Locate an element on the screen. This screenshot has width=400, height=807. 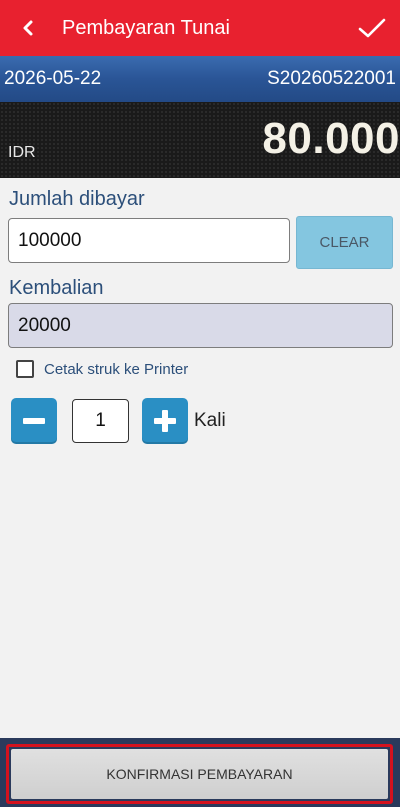
print-receipt-option: Cetak struk ke Printer is located at coordinates (102, 369).